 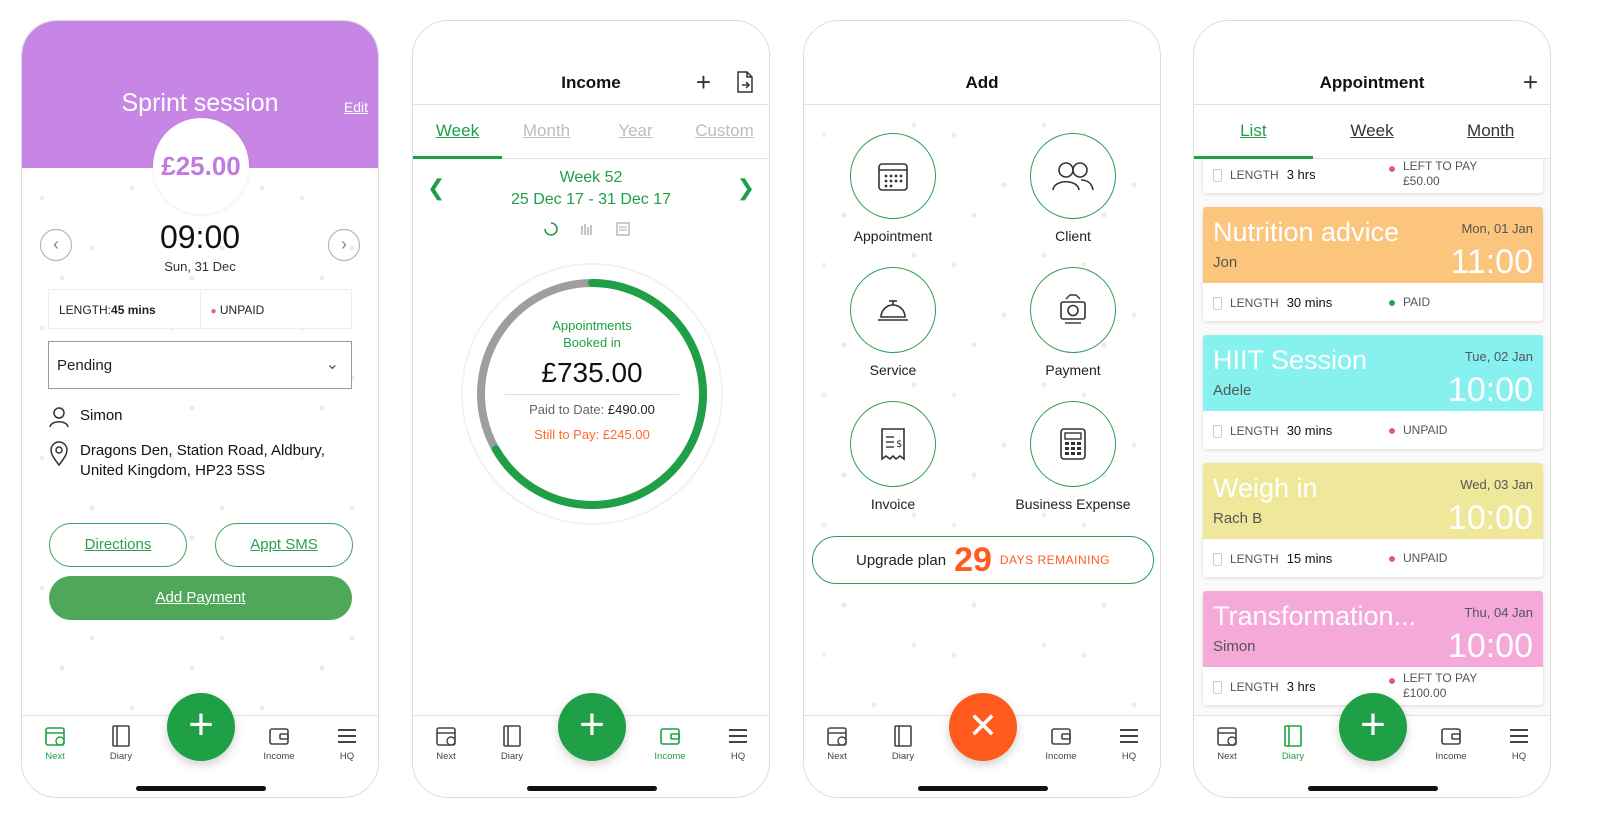 I want to click on length-value: 3 hrs, so click(x=1301, y=686).